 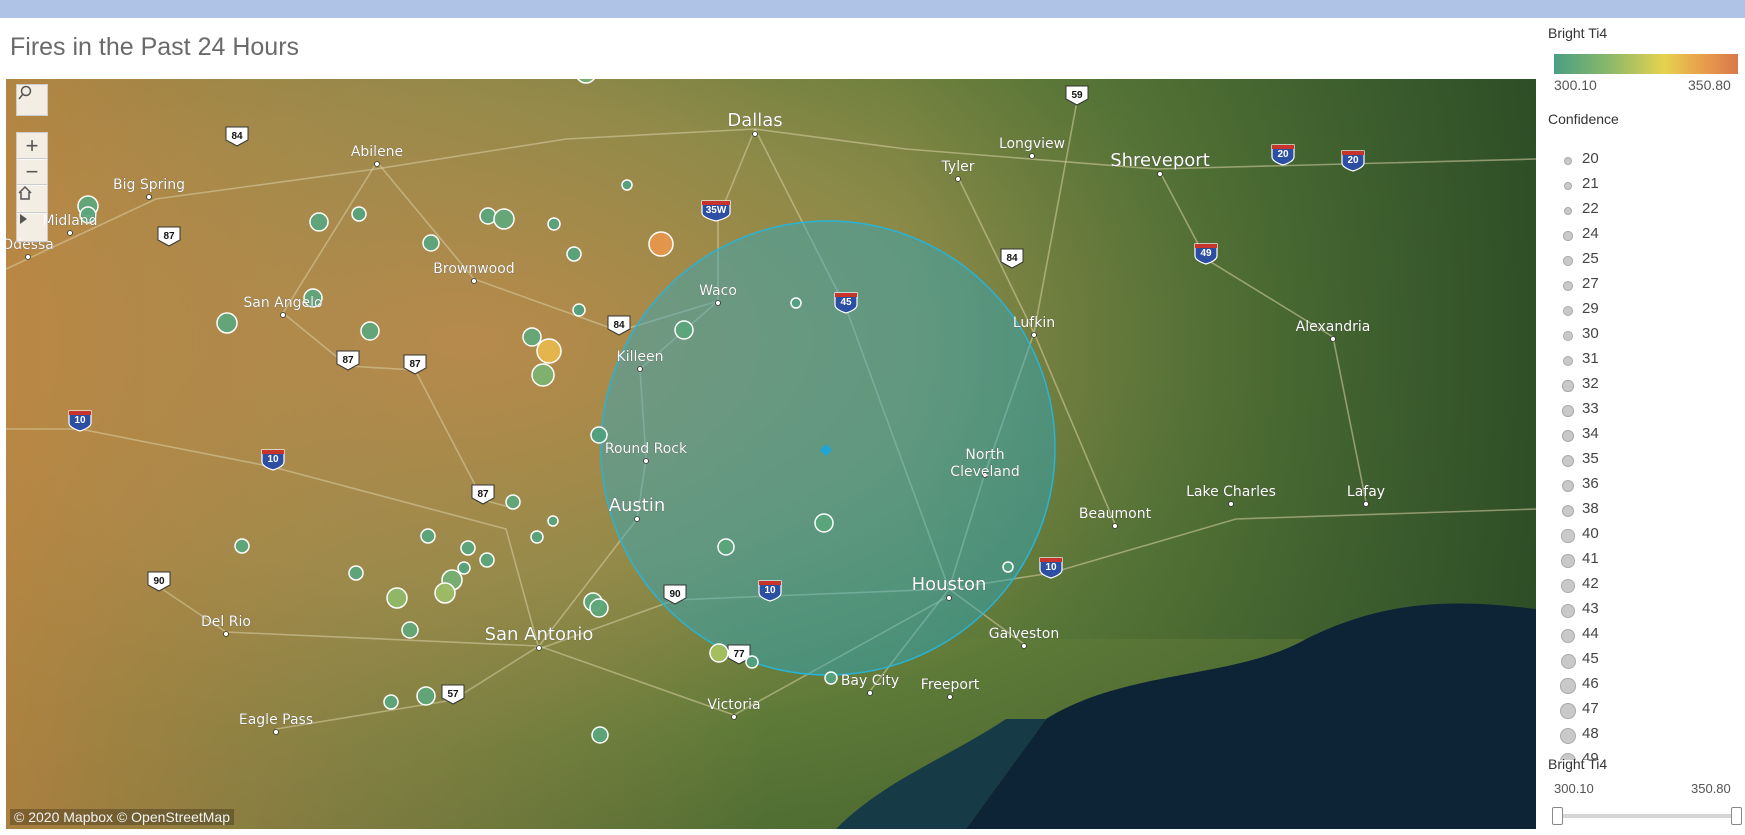 What do you see at coordinates (1643, 485) in the screenshot?
I see `confidence-legend-item: 36` at bounding box center [1643, 485].